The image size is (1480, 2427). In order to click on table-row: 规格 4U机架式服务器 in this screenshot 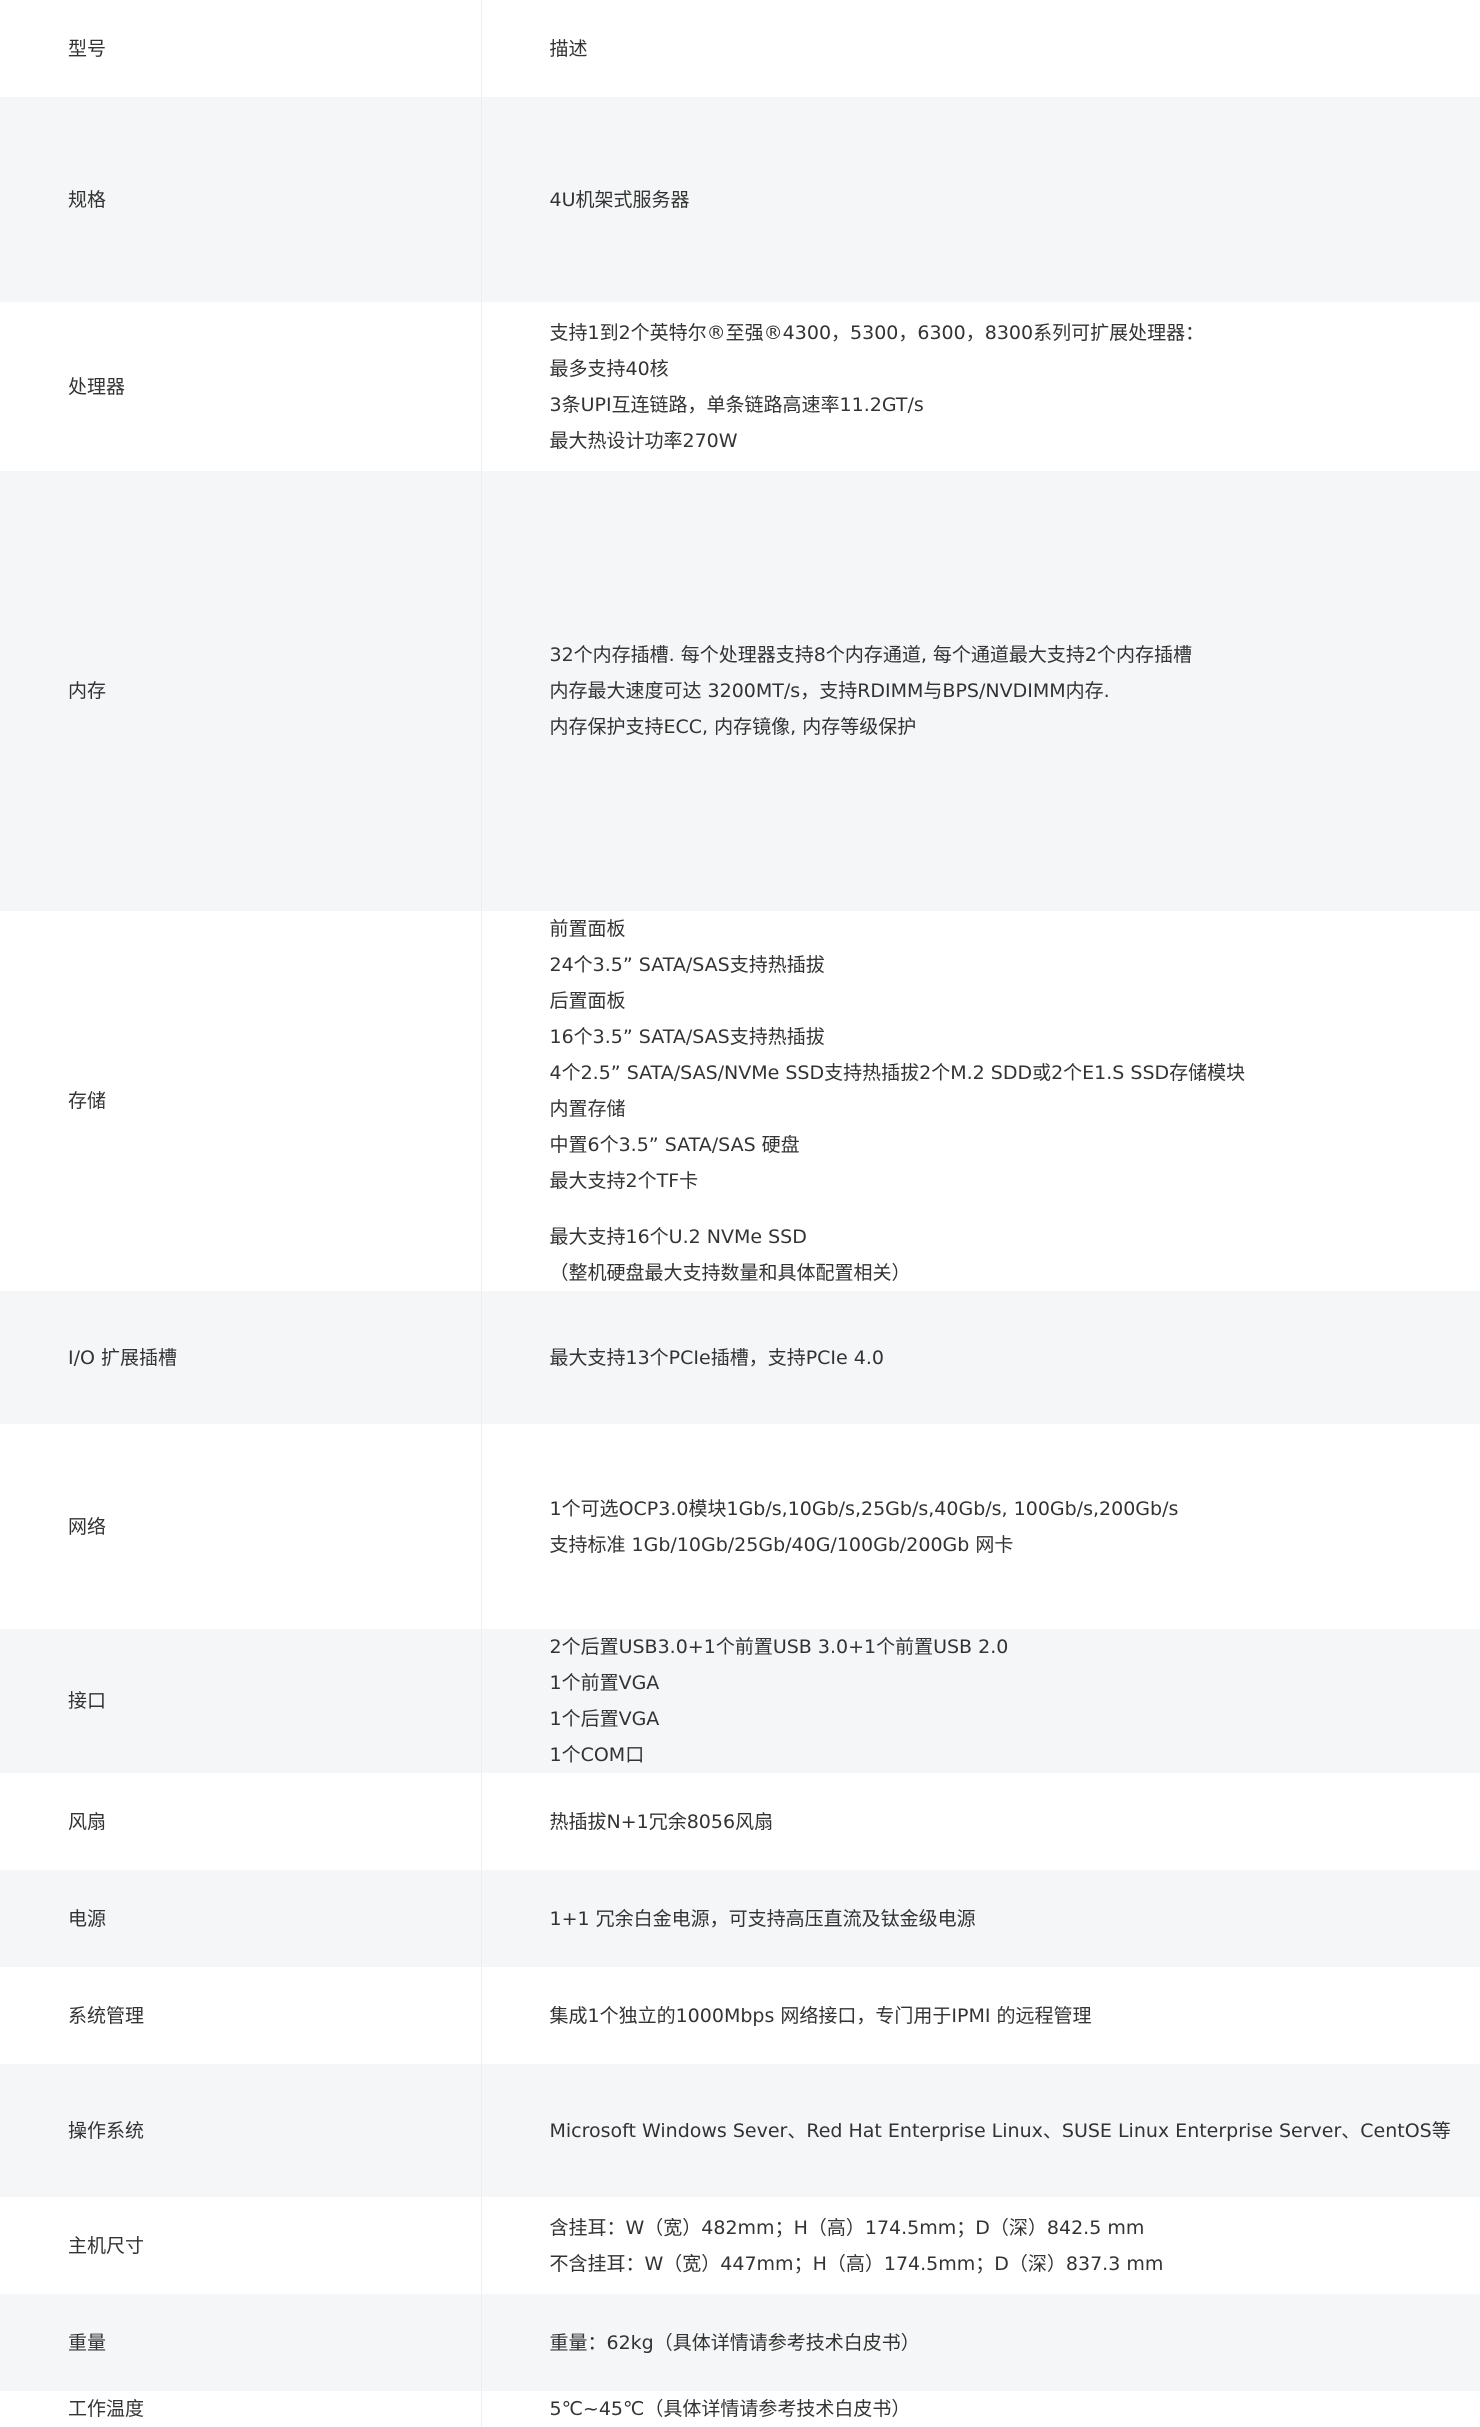, I will do `click(740, 199)`.